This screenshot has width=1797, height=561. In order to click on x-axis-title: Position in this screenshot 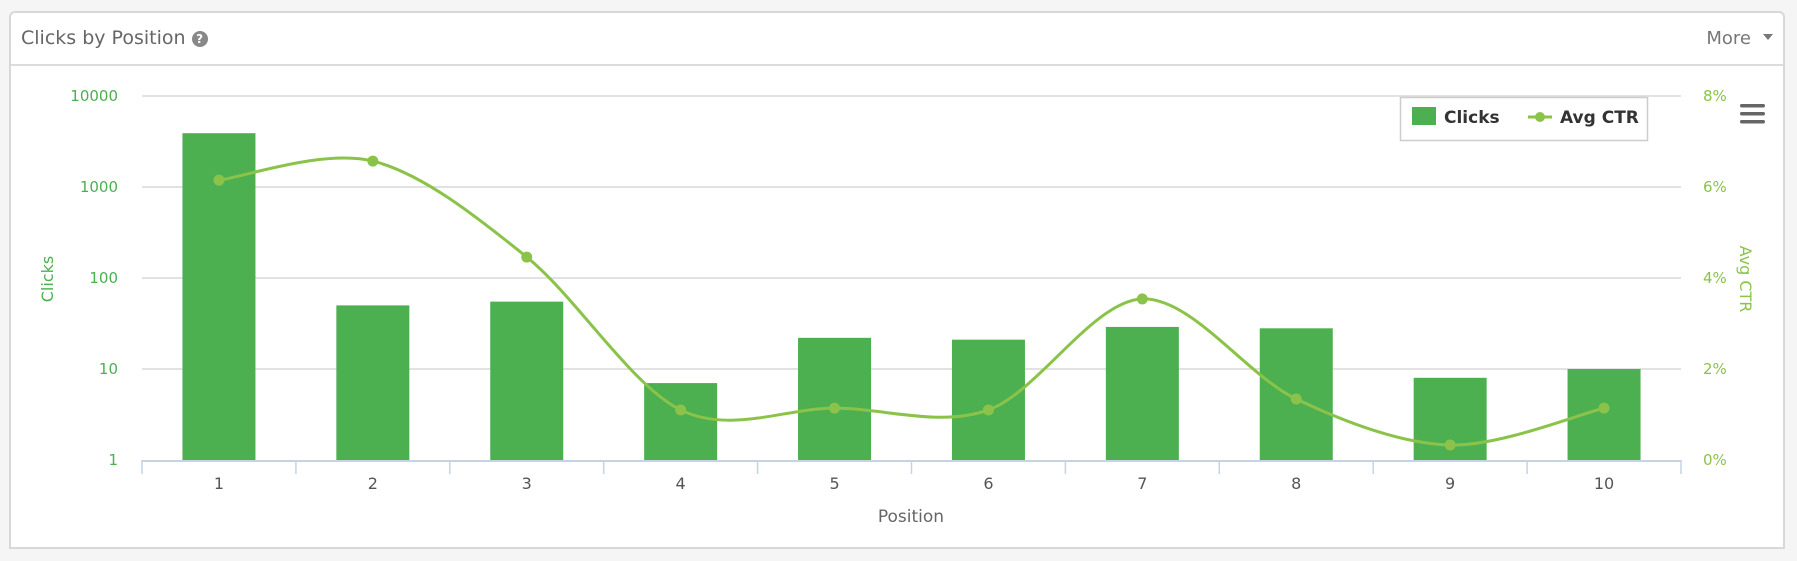, I will do `click(911, 517)`.